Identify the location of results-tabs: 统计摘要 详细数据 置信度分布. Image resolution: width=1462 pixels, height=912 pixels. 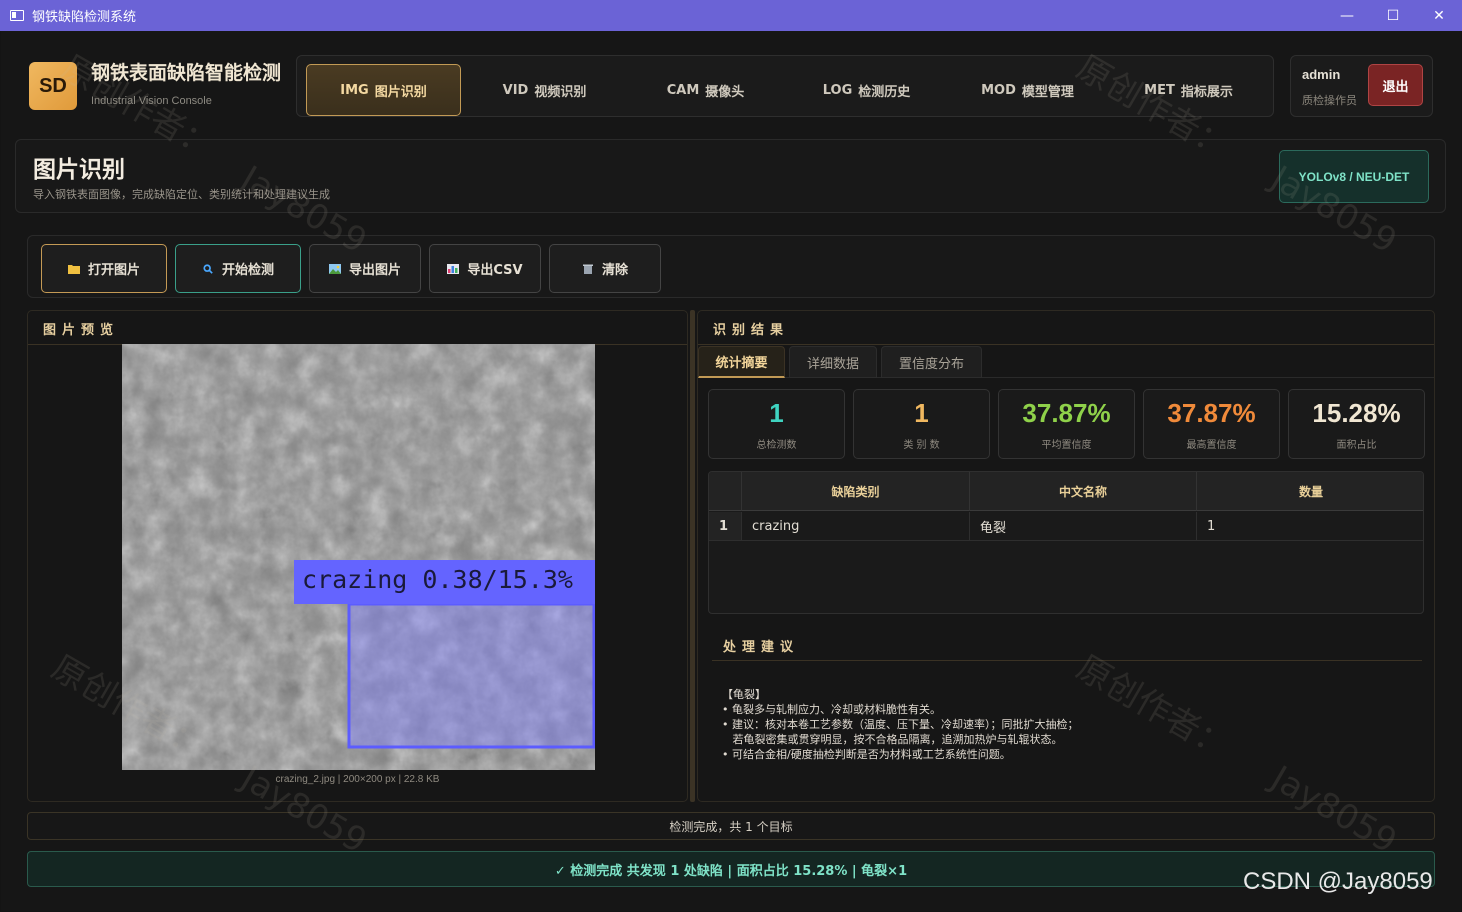
(1066, 361).